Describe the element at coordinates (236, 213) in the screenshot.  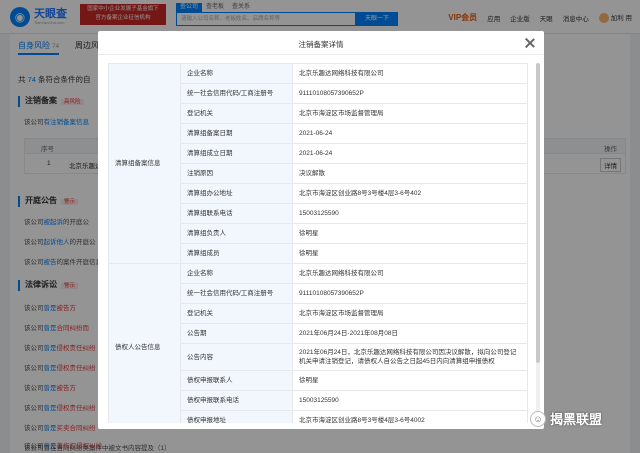
I see `row-label: 清算组联系电话` at that location.